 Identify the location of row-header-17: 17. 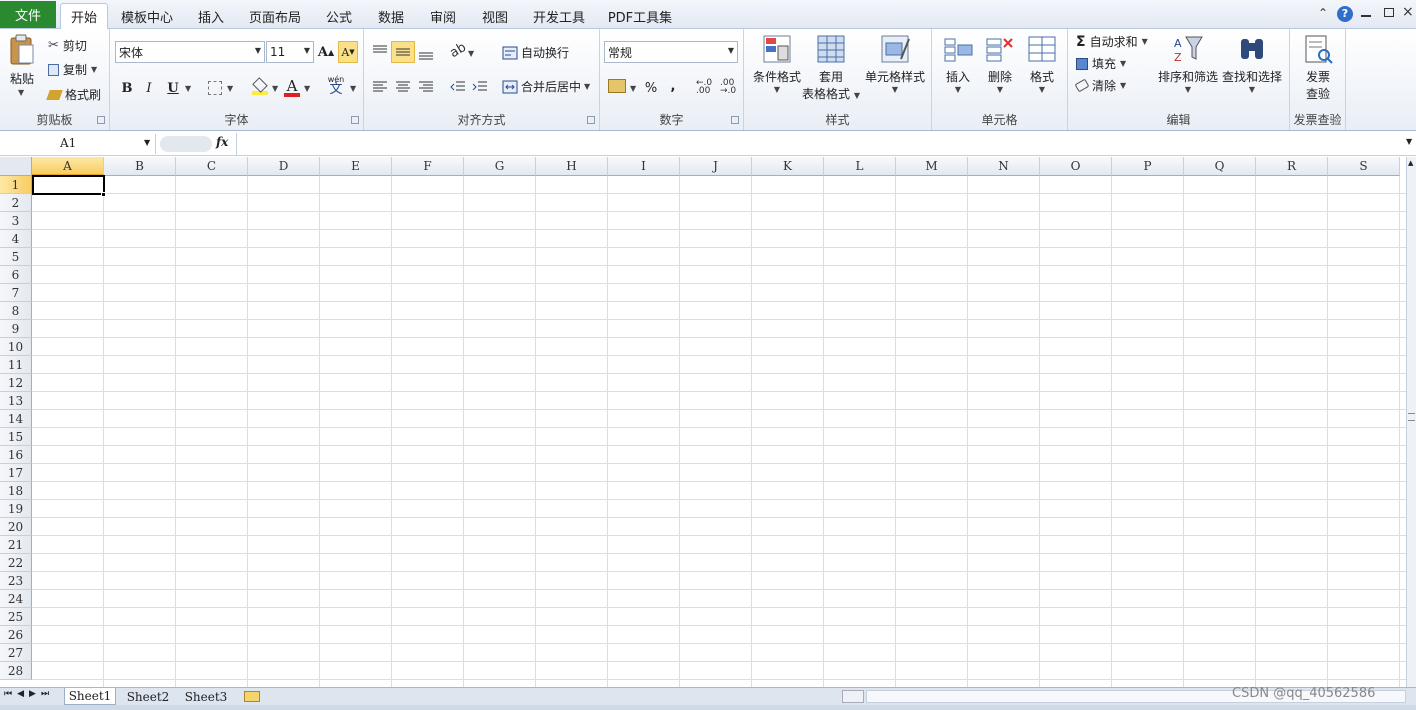
(16, 473).